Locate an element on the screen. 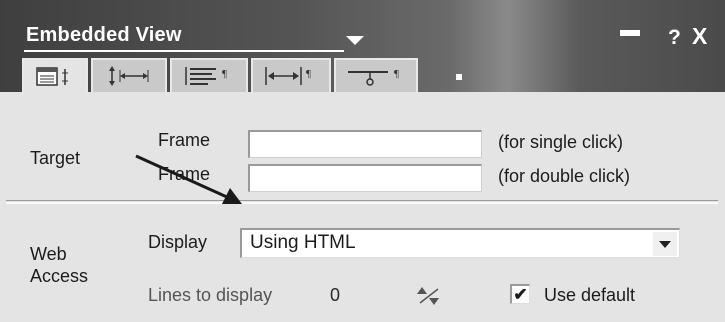 The height and width of the screenshot is (322, 725). web-access-label-line2: Access is located at coordinates (59, 276).